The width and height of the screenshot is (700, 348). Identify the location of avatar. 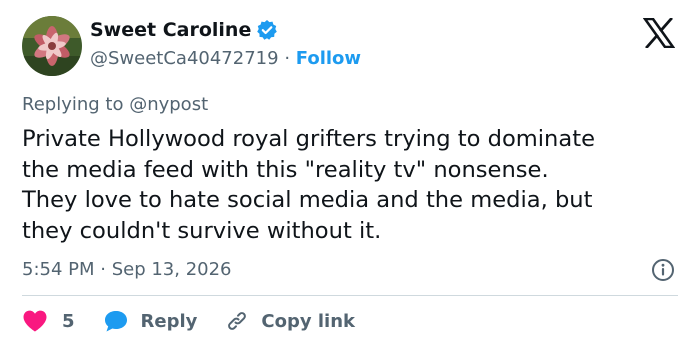
(52, 46).